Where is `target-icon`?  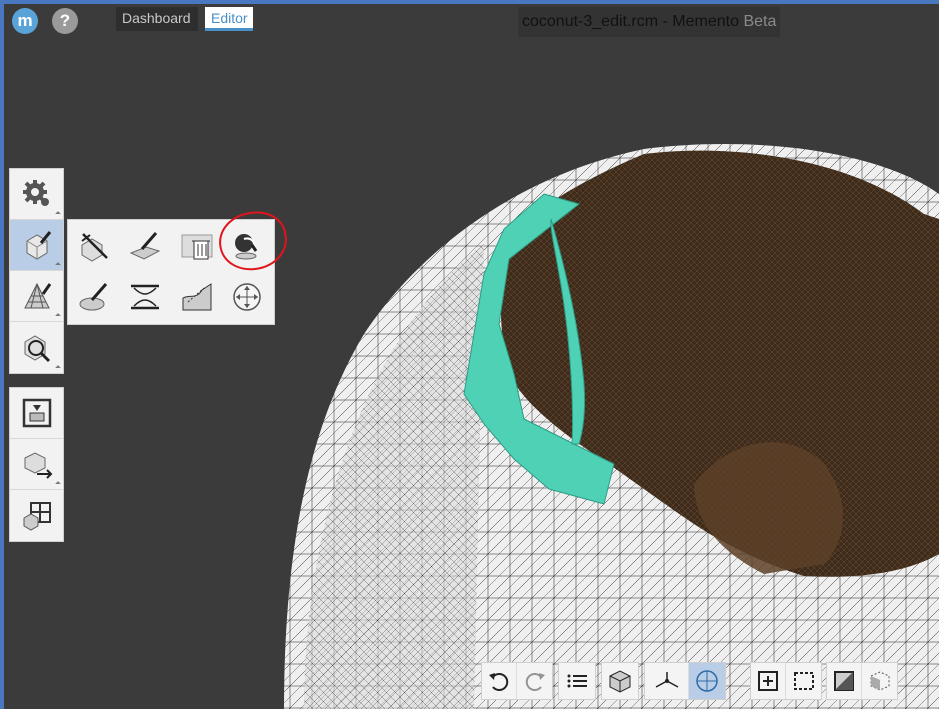
target-icon is located at coordinates (707, 681).